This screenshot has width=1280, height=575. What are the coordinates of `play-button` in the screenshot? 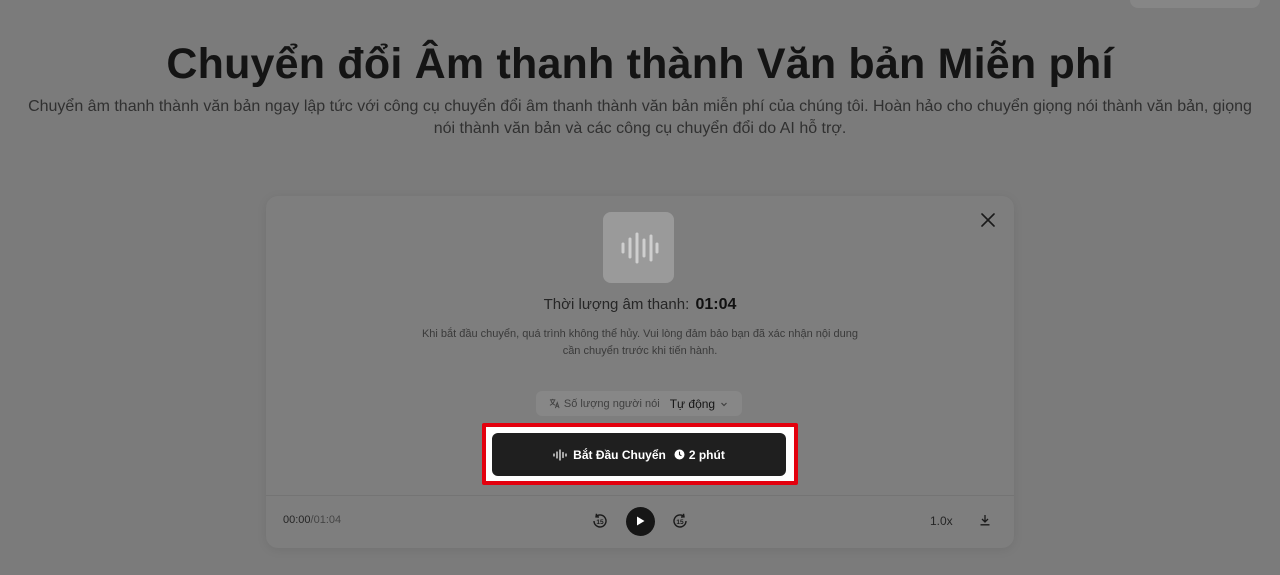 It's located at (640, 521).